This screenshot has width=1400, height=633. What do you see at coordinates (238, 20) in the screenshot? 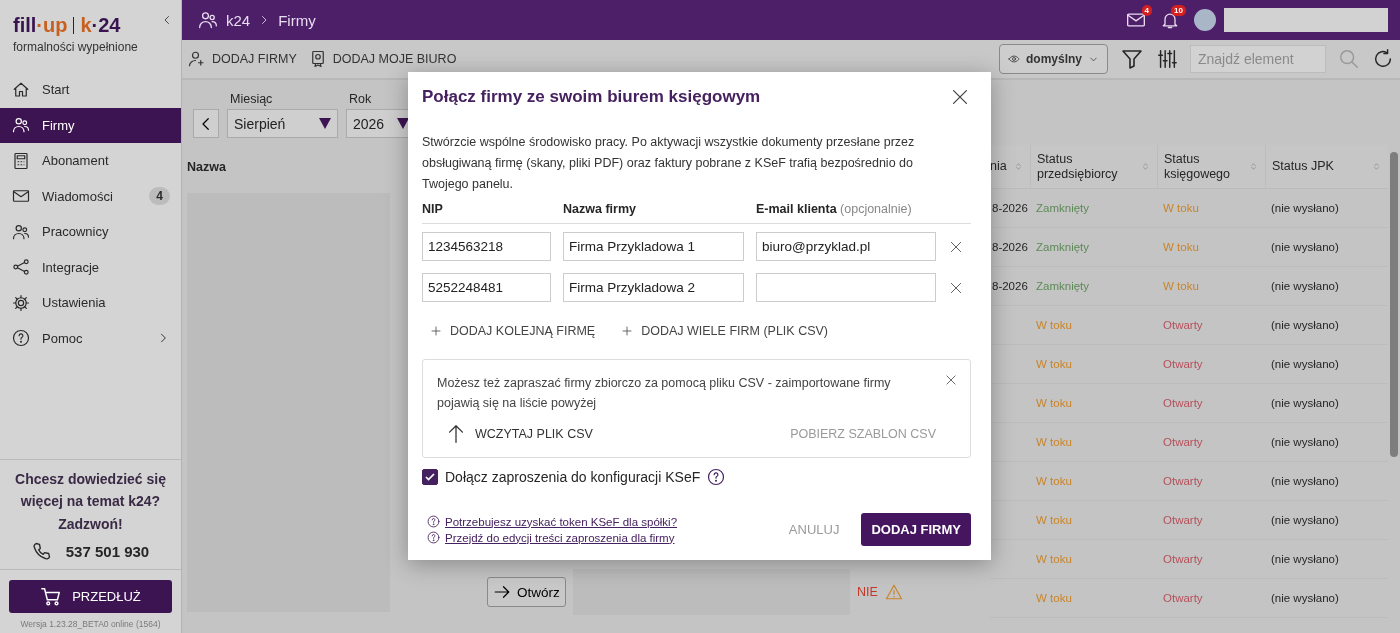
I see `breadcrumb-item: k24` at bounding box center [238, 20].